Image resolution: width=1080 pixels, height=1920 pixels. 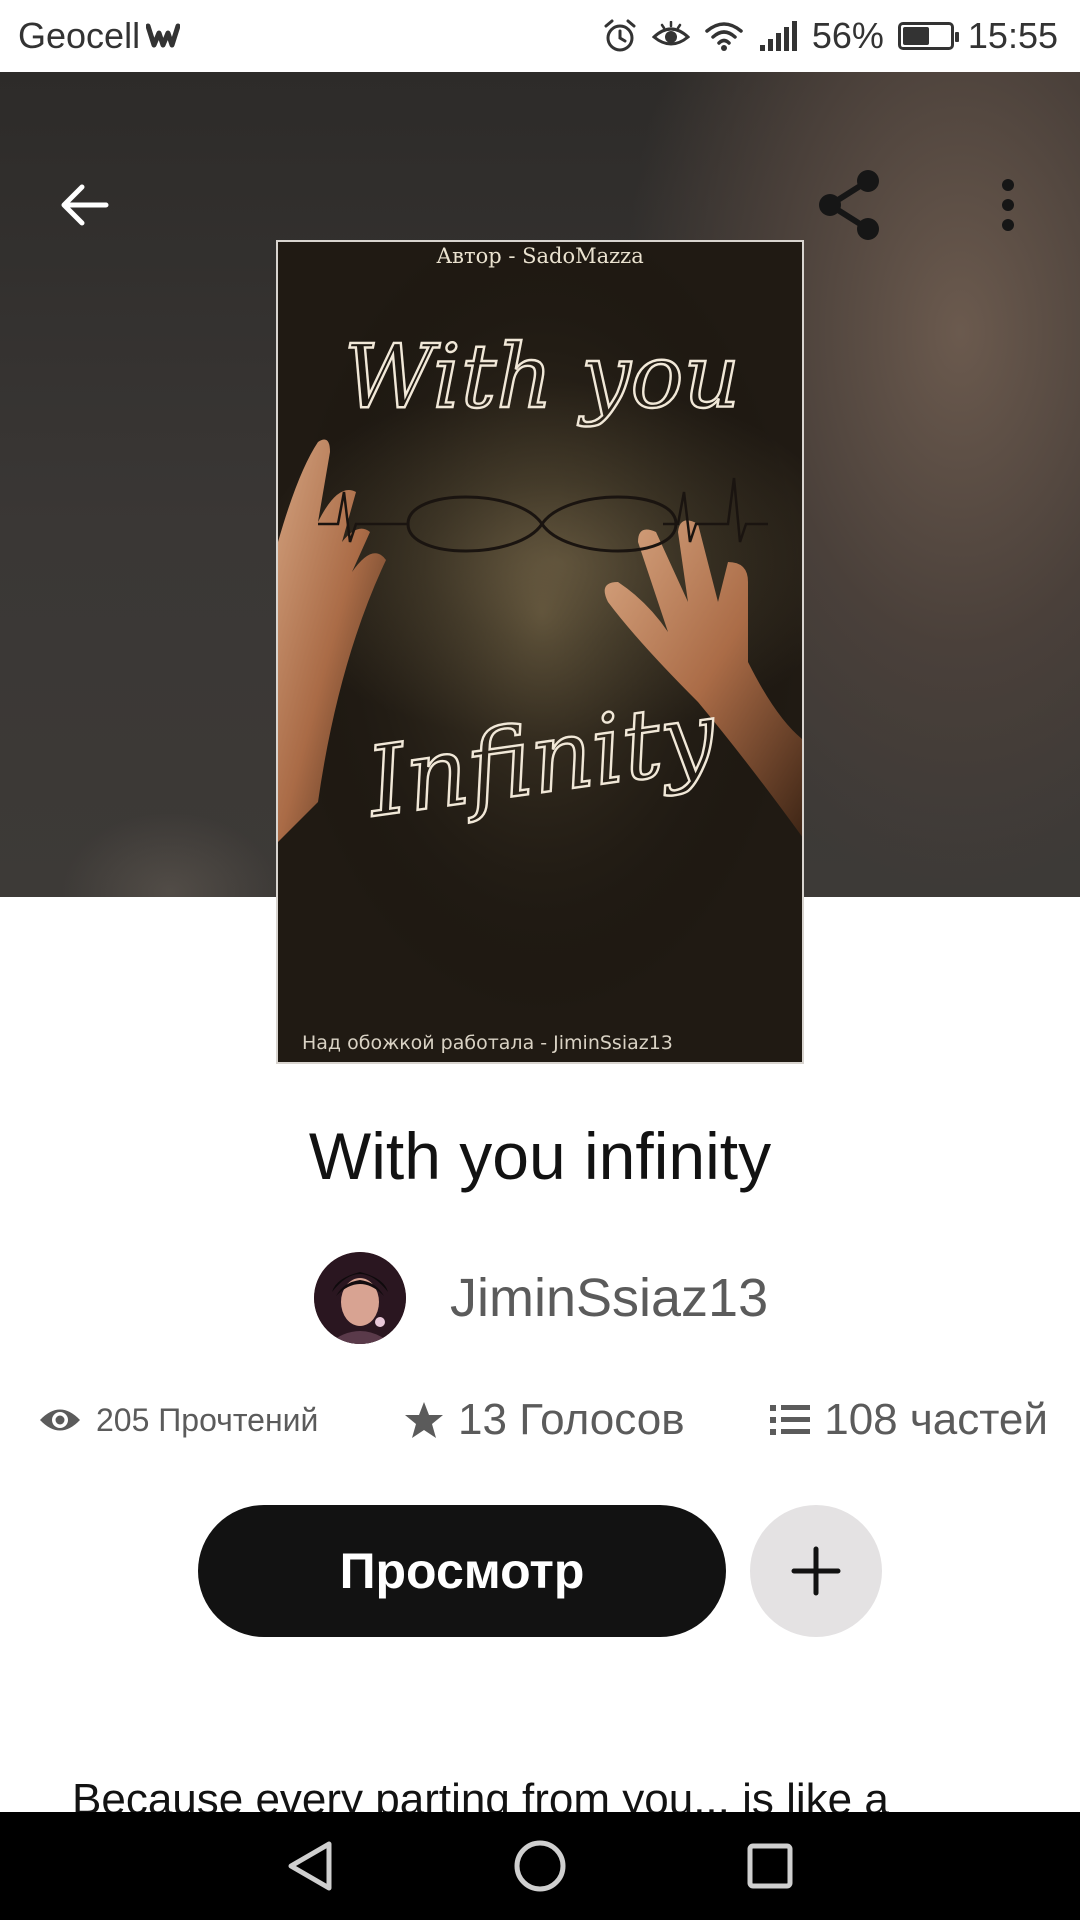 I want to click on reads-stat: 205 Прочтений, so click(x=178, y=1420).